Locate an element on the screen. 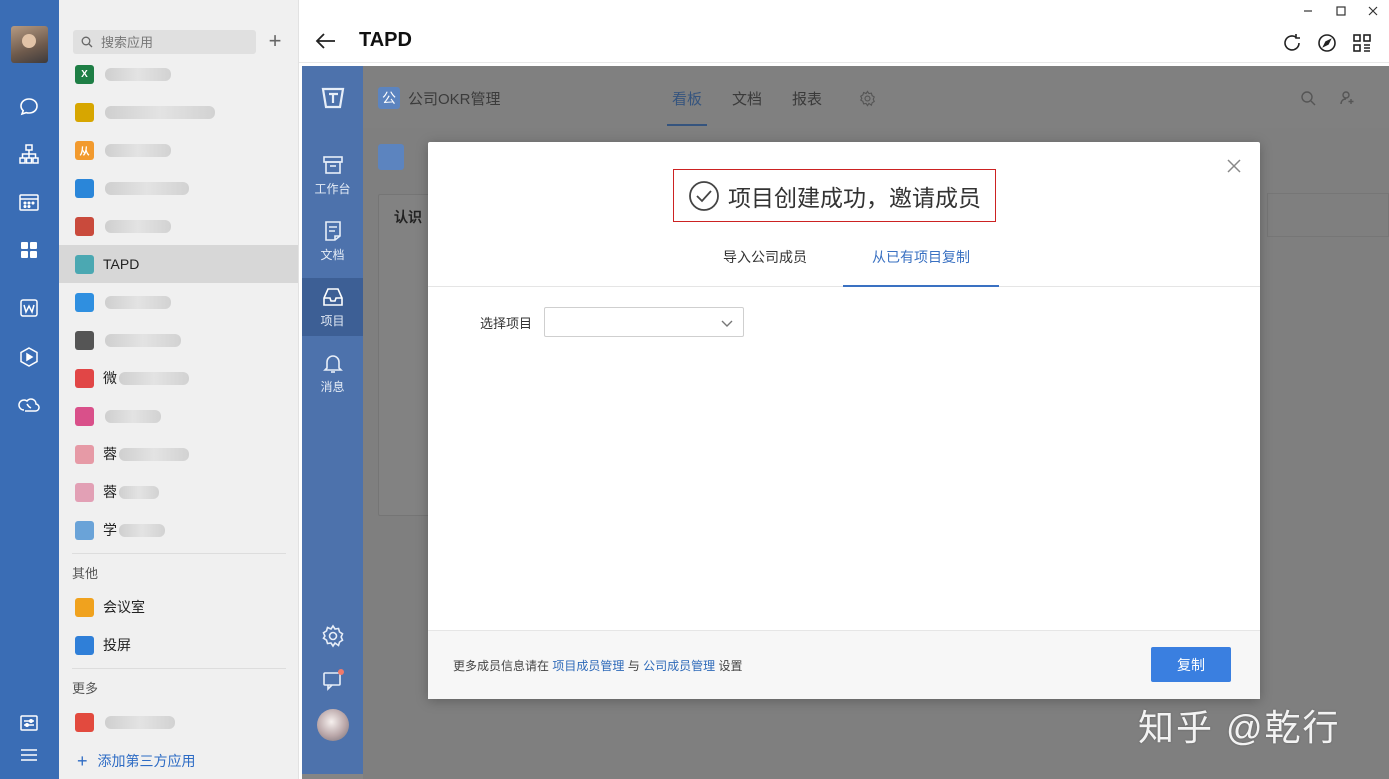 The height and width of the screenshot is (779, 1389). bell-icon is located at coordinates (332, 363).